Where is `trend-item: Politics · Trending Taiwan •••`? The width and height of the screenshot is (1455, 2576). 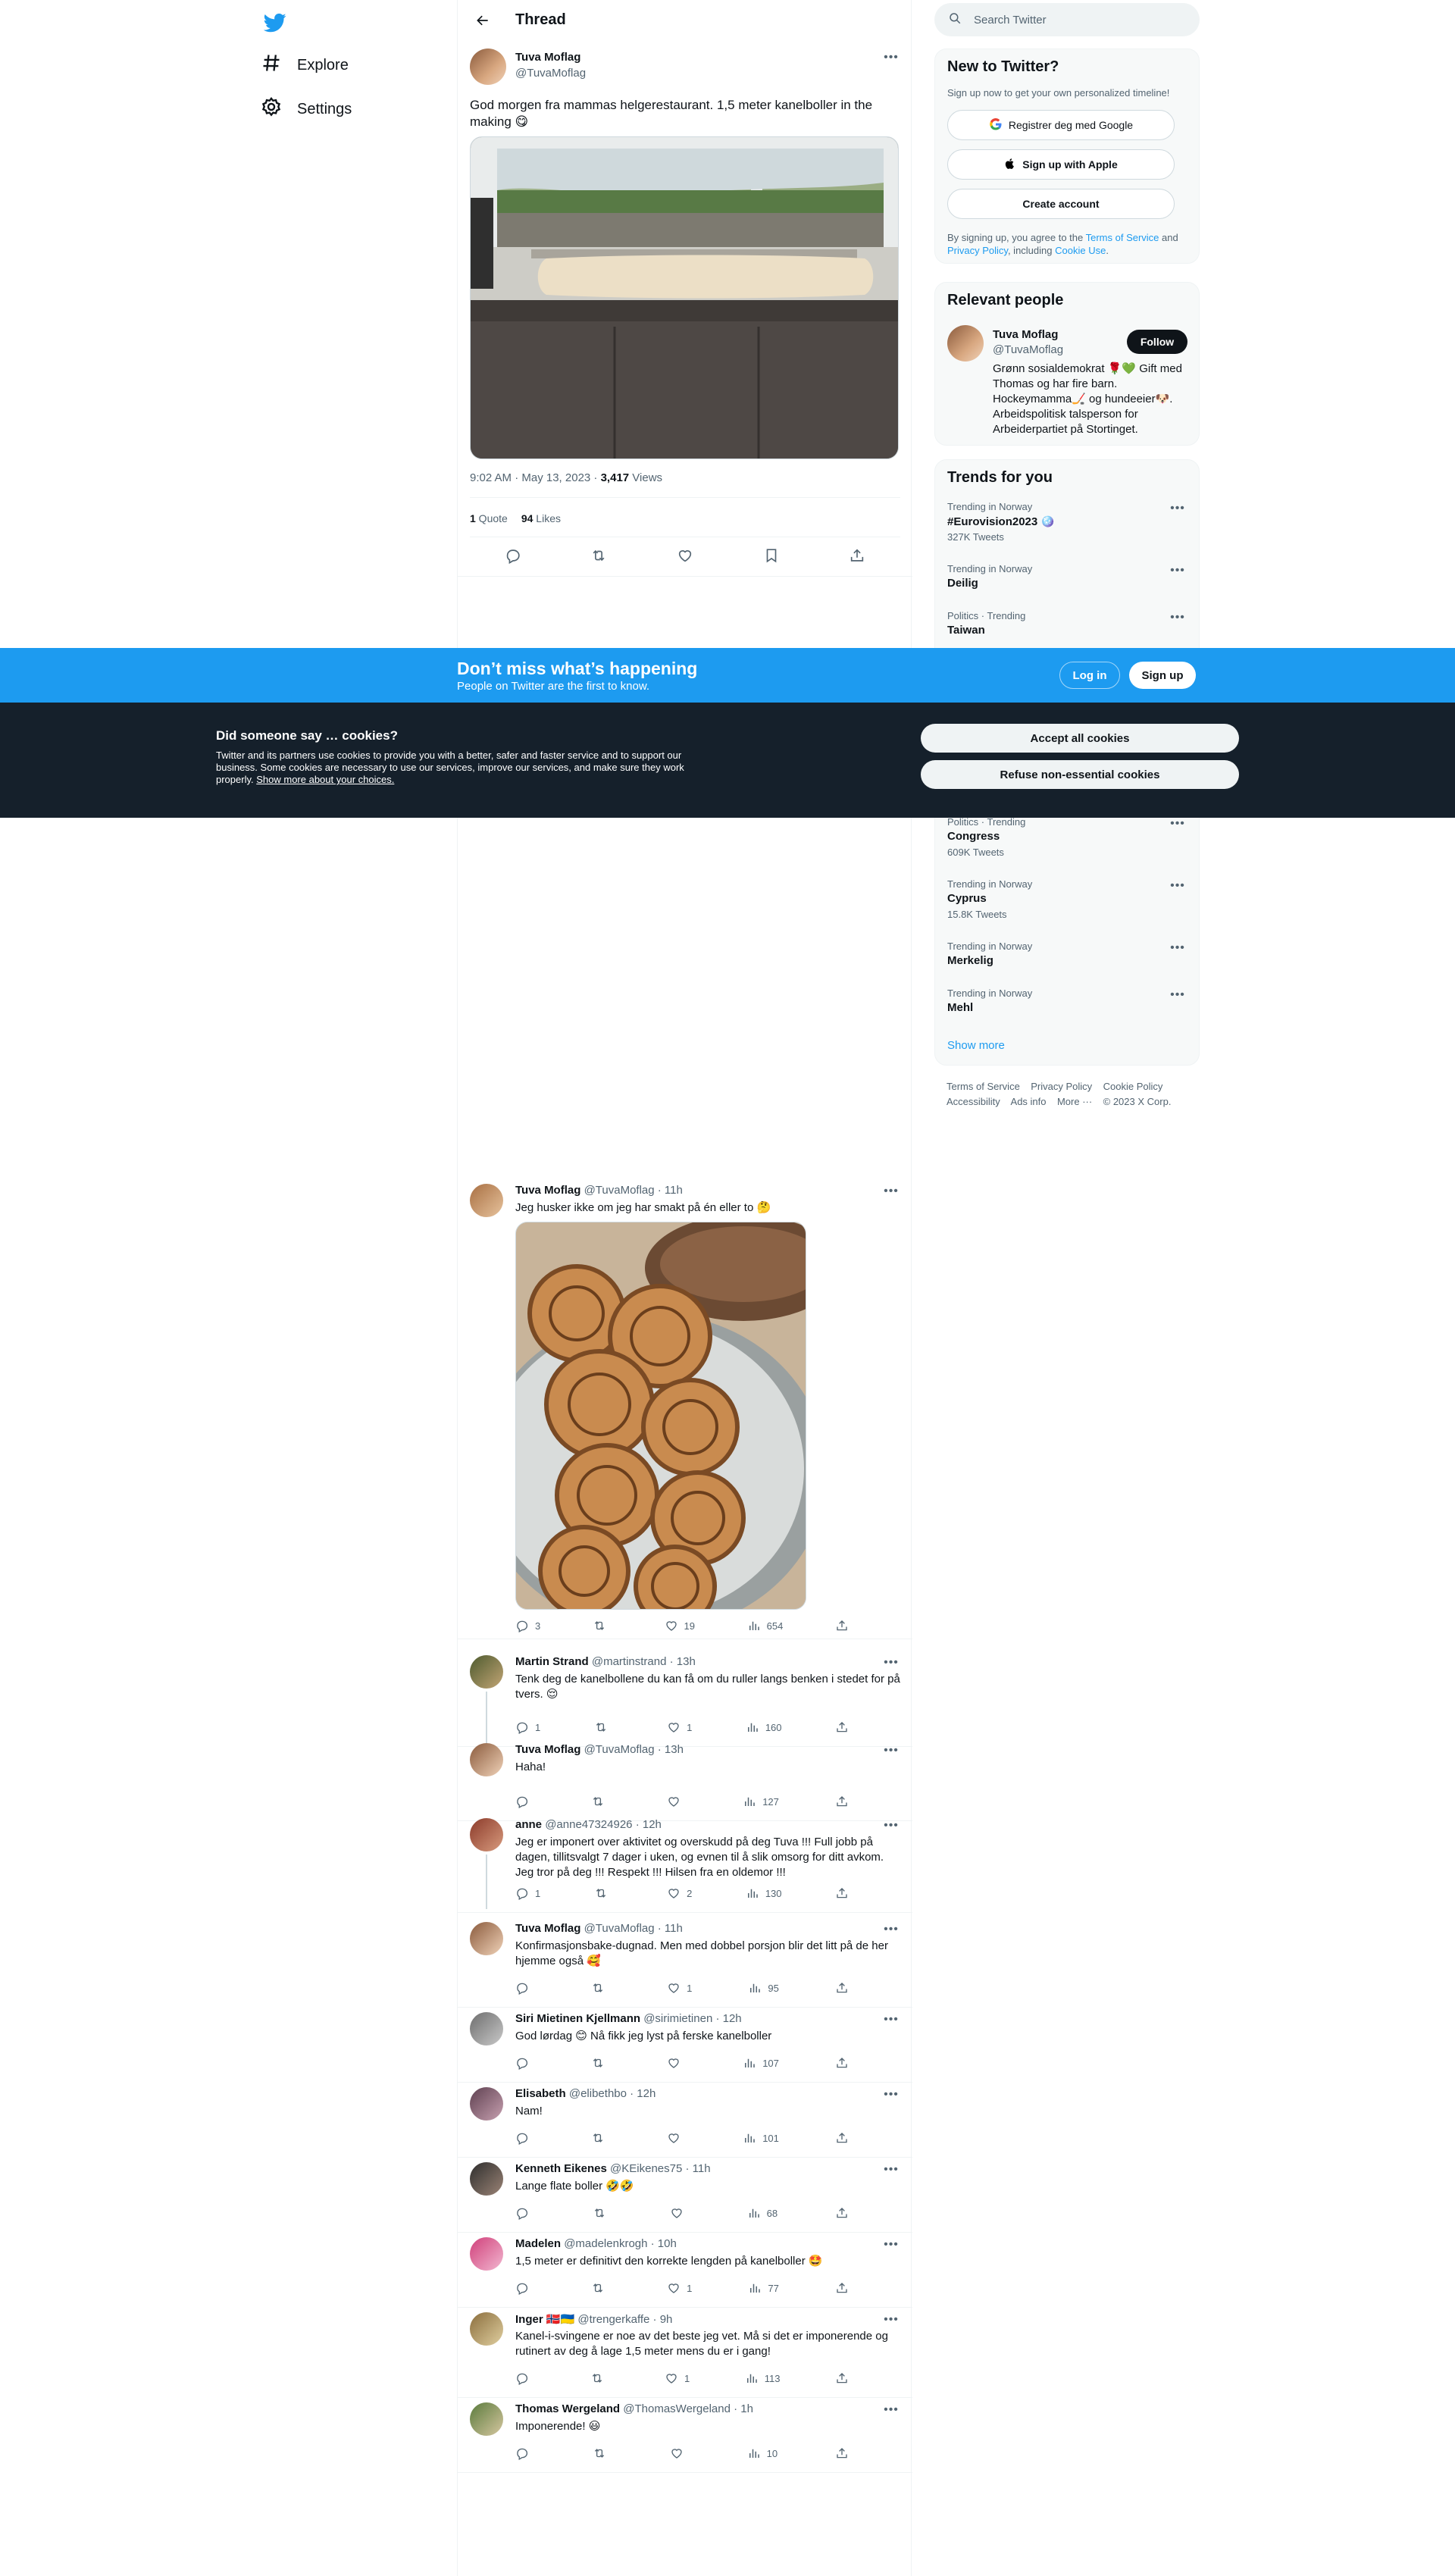 trend-item: Politics · Trending Taiwan ••• is located at coordinates (1067, 630).